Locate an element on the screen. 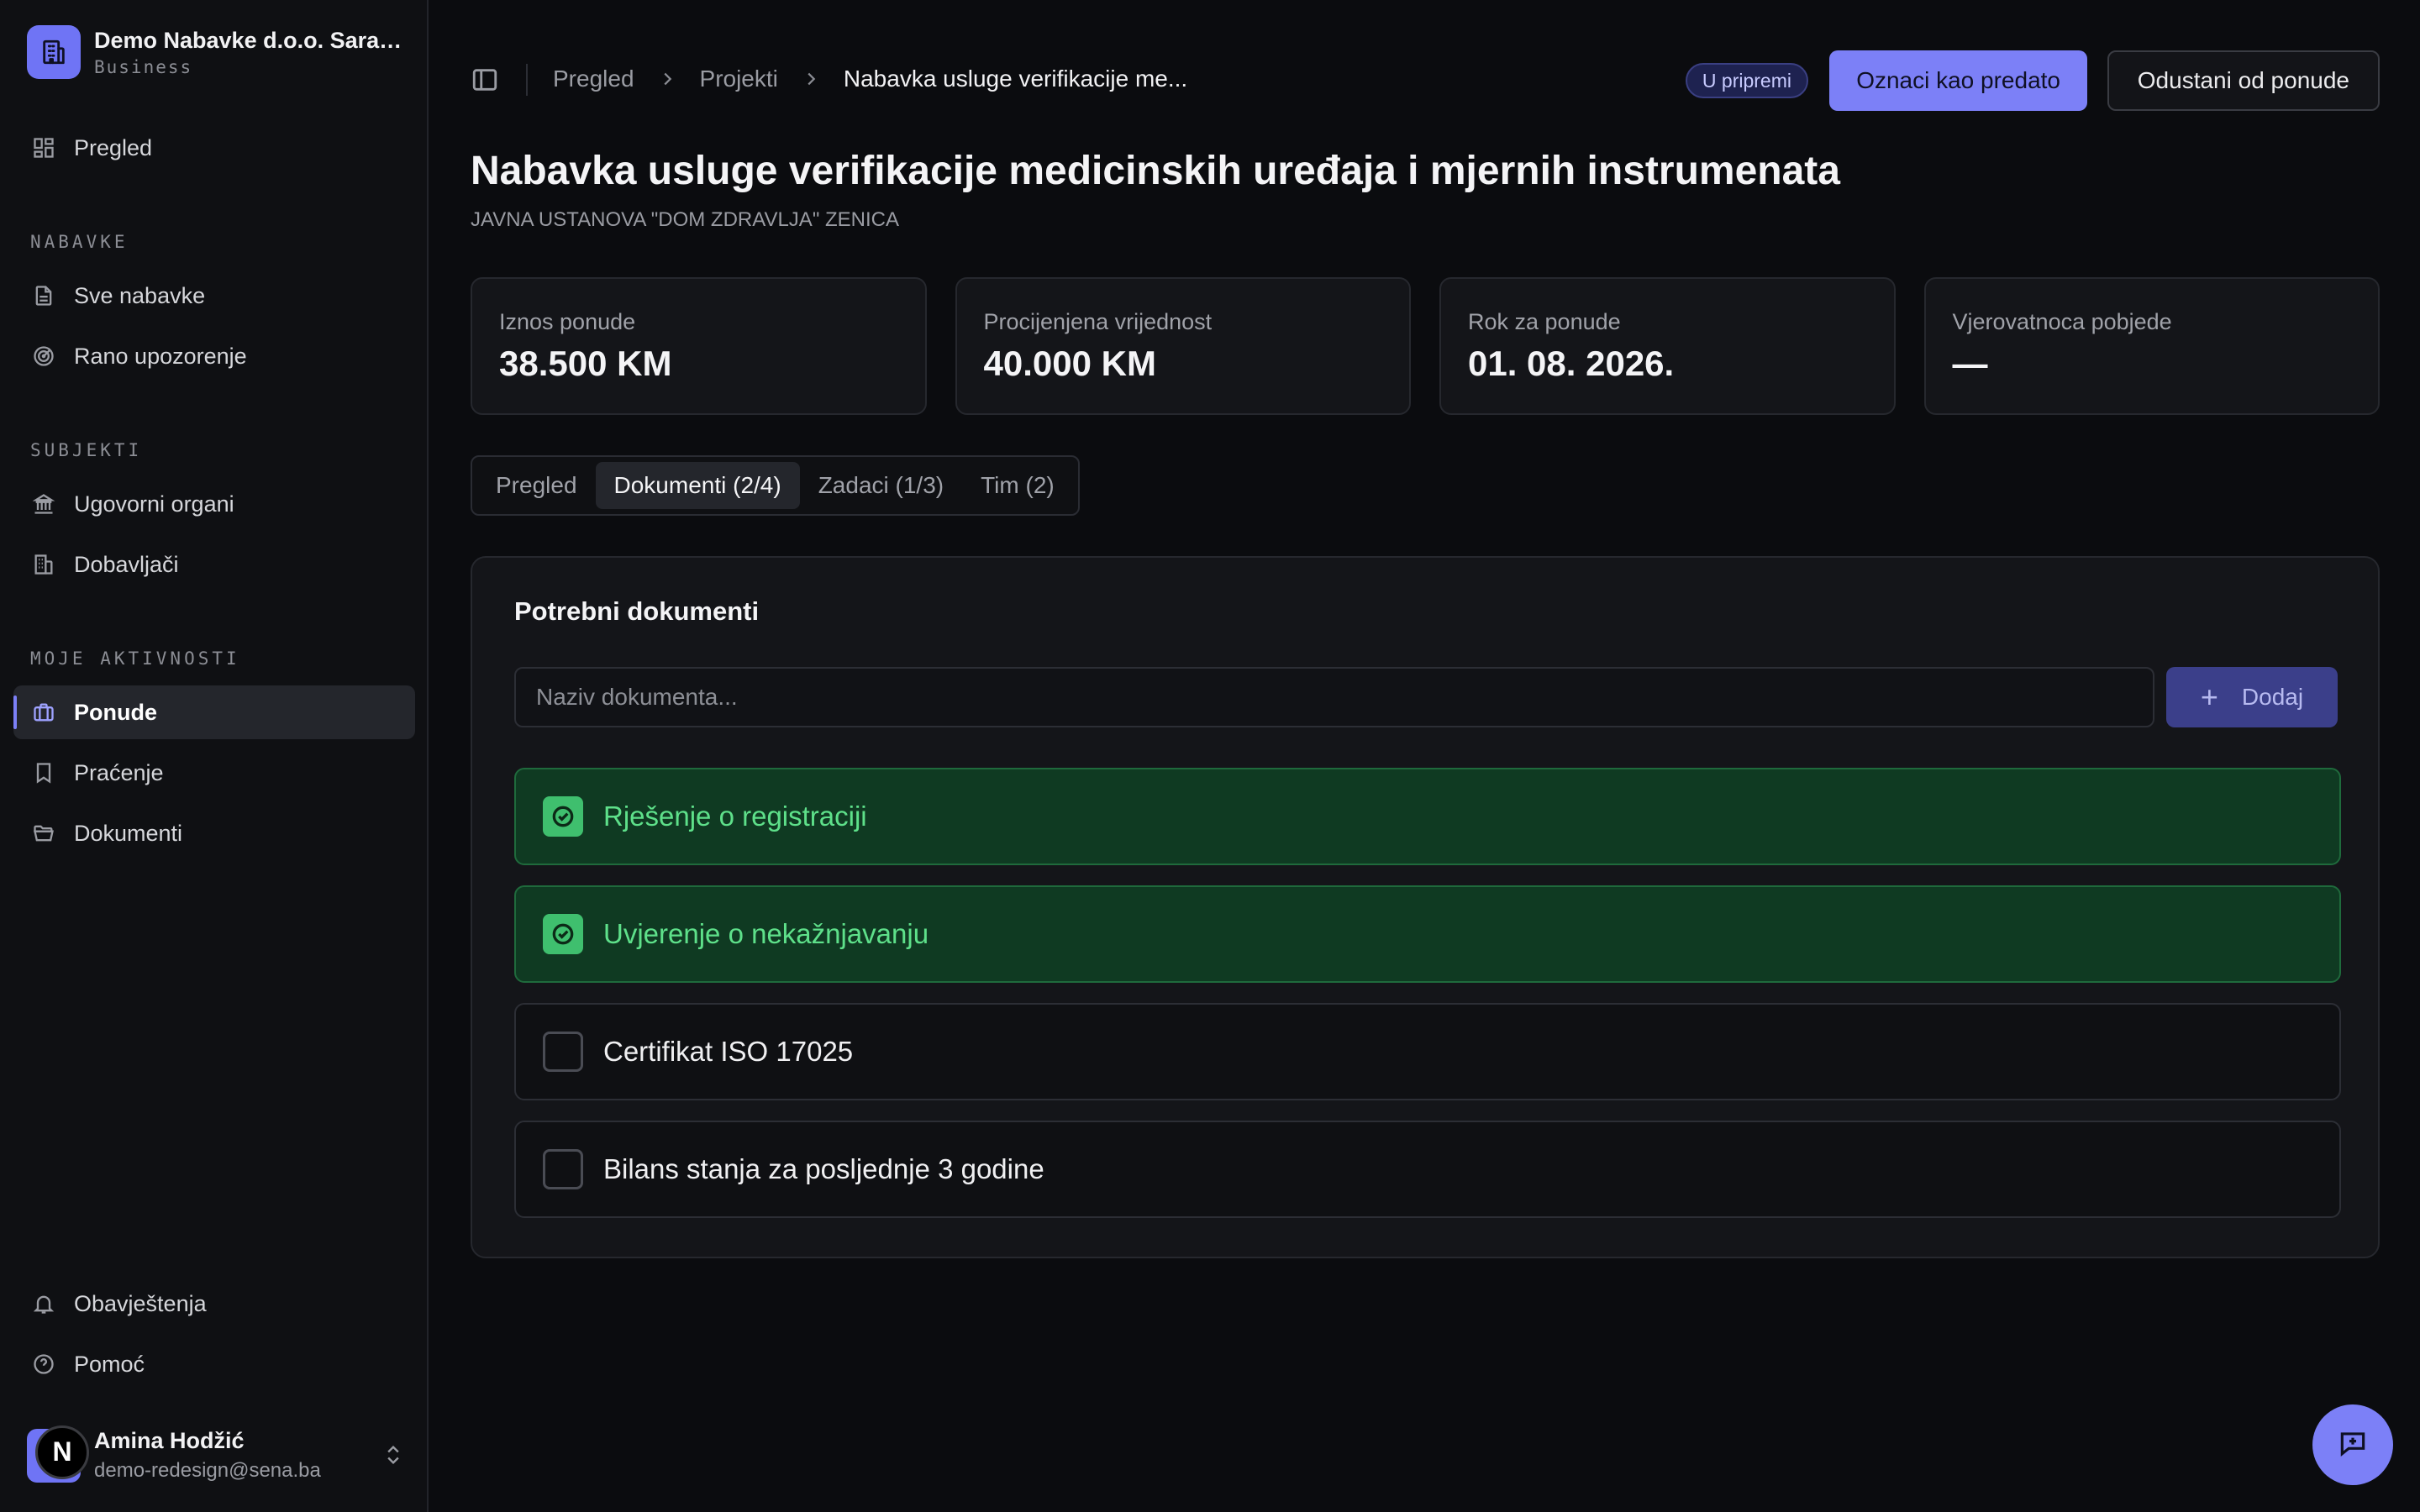 The image size is (2420, 1512). chat-plus-icon is located at coordinates (2353, 1445).